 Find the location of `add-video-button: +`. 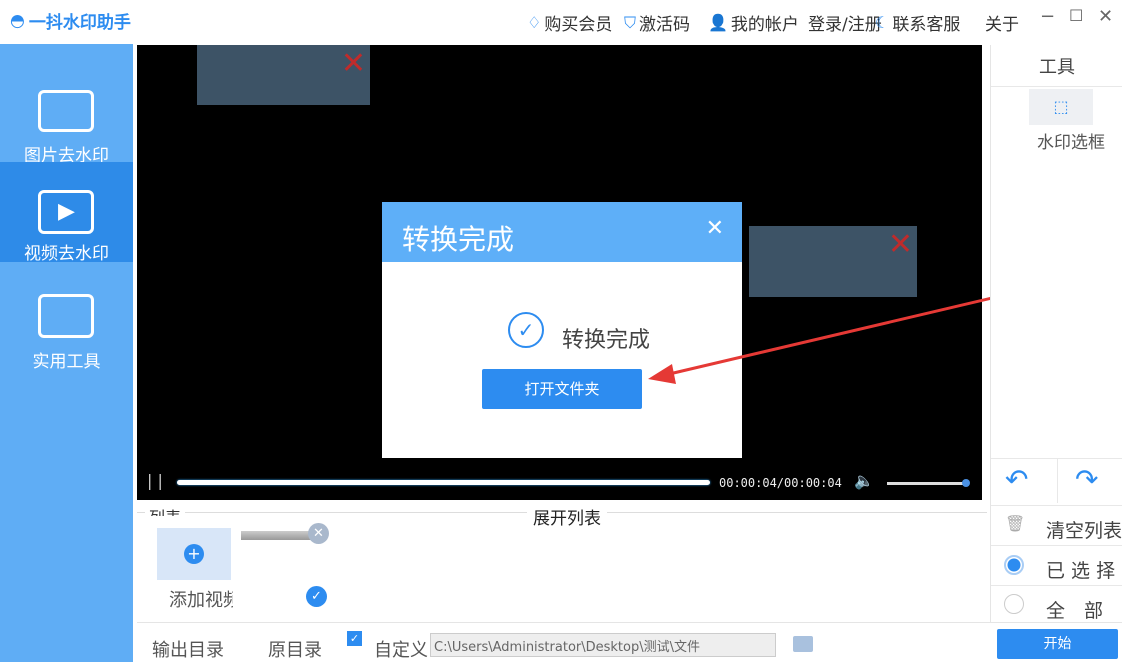

add-video-button: + is located at coordinates (194, 554).